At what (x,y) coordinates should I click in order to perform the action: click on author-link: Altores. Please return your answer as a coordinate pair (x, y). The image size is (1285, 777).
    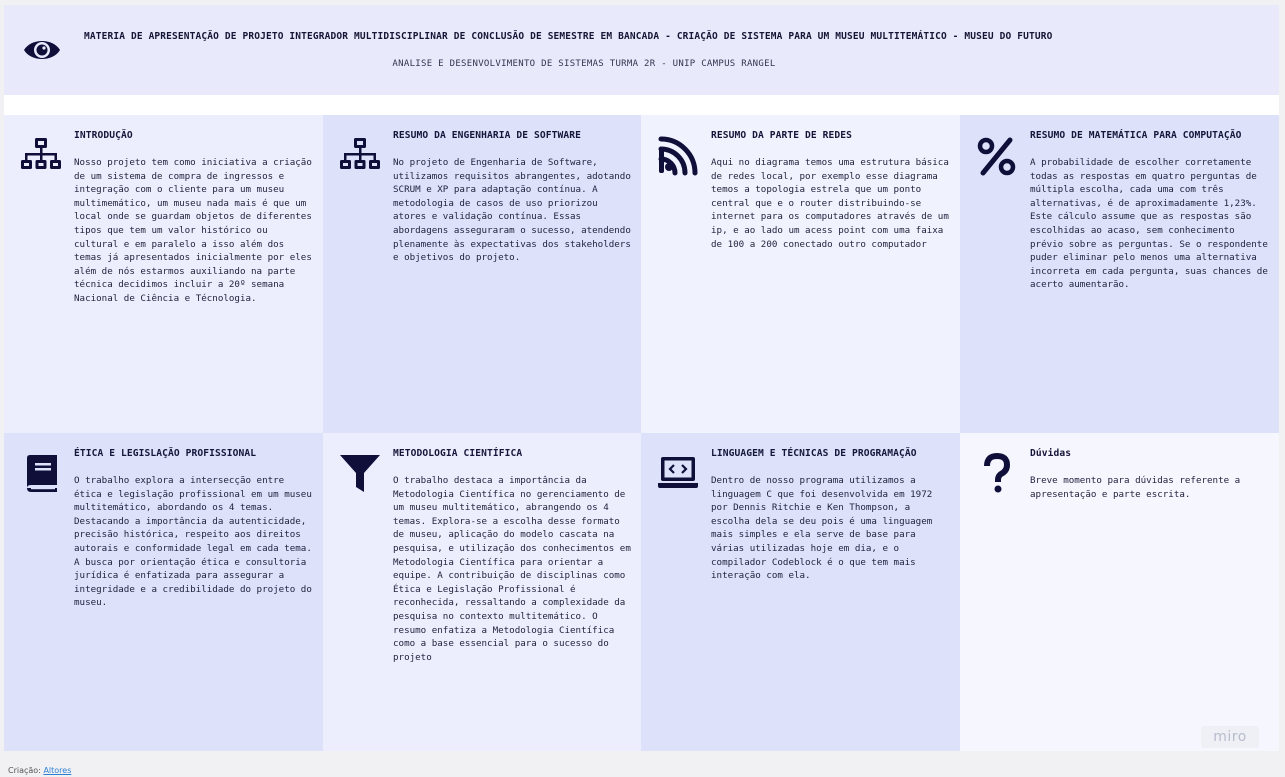
    Looking at the image, I should click on (57, 770).